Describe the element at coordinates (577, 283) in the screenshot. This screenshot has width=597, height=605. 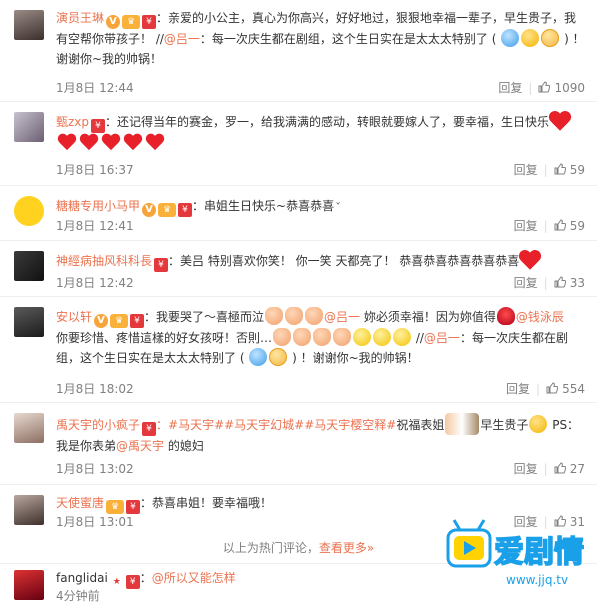
I see `like-count: 33` at that location.